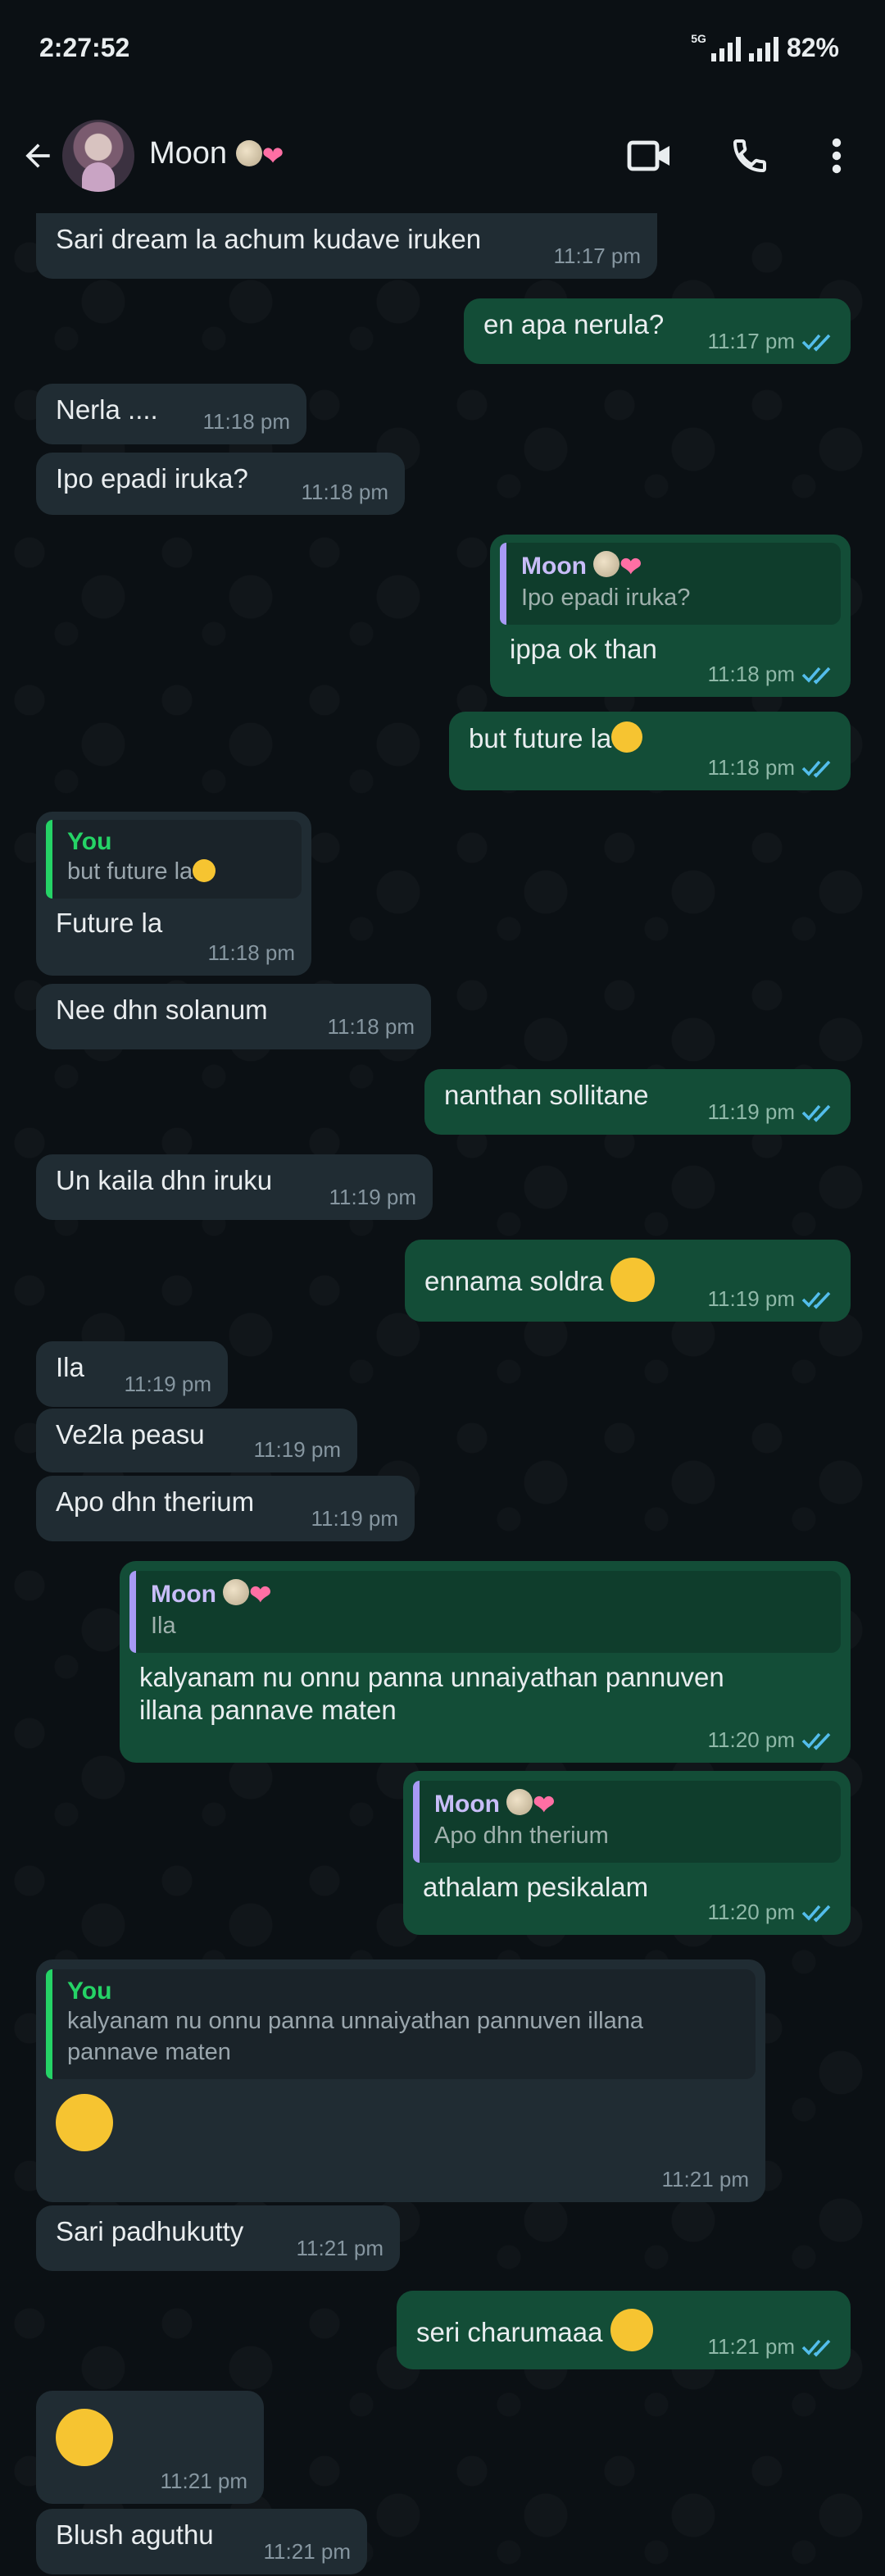  What do you see at coordinates (233, 1016) in the screenshot?
I see `message-incoming: Nee dhn solanum 11:18 pm` at bounding box center [233, 1016].